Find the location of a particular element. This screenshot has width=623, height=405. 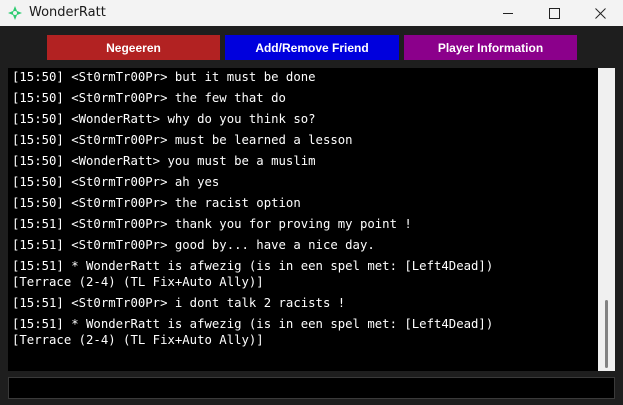

ignore-button: Negeeren is located at coordinates (133, 47).